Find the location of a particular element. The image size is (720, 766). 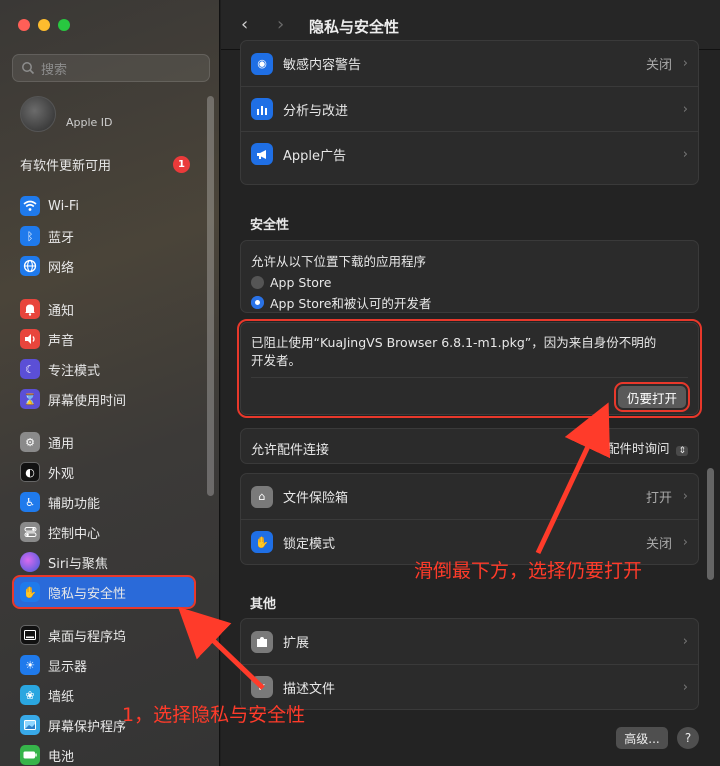

row-label: 扩展 is located at coordinates (296, 643).